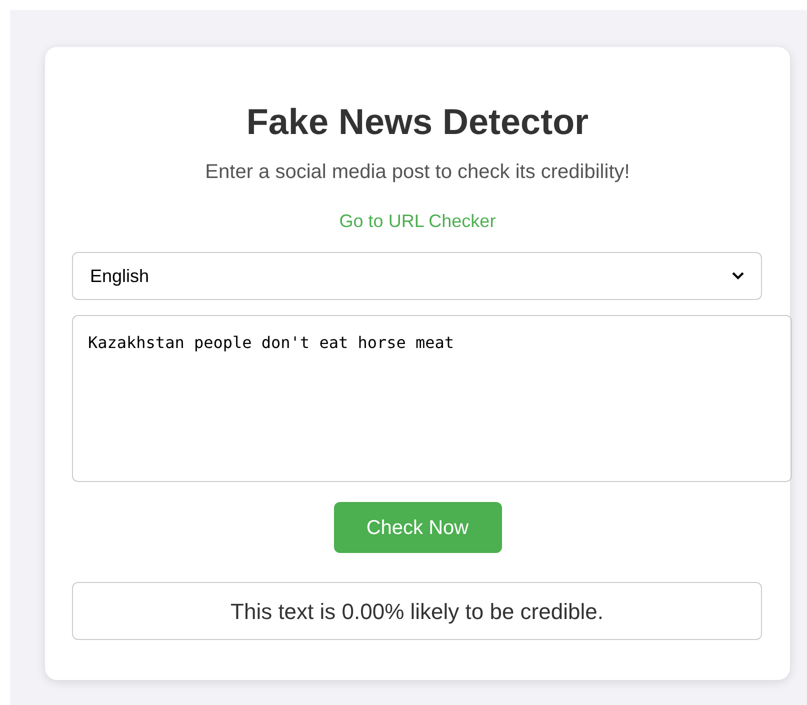  Describe the element at coordinates (738, 276) in the screenshot. I see `chevron-down-icon` at that location.